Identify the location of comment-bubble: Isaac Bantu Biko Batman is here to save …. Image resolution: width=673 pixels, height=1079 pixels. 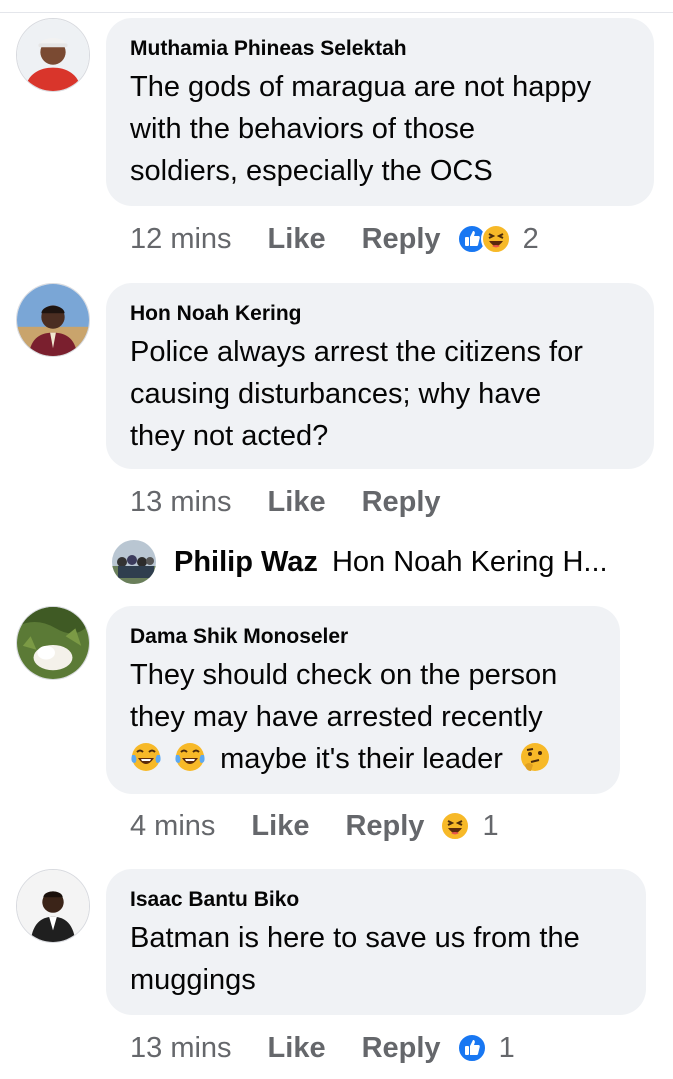
(376, 942).